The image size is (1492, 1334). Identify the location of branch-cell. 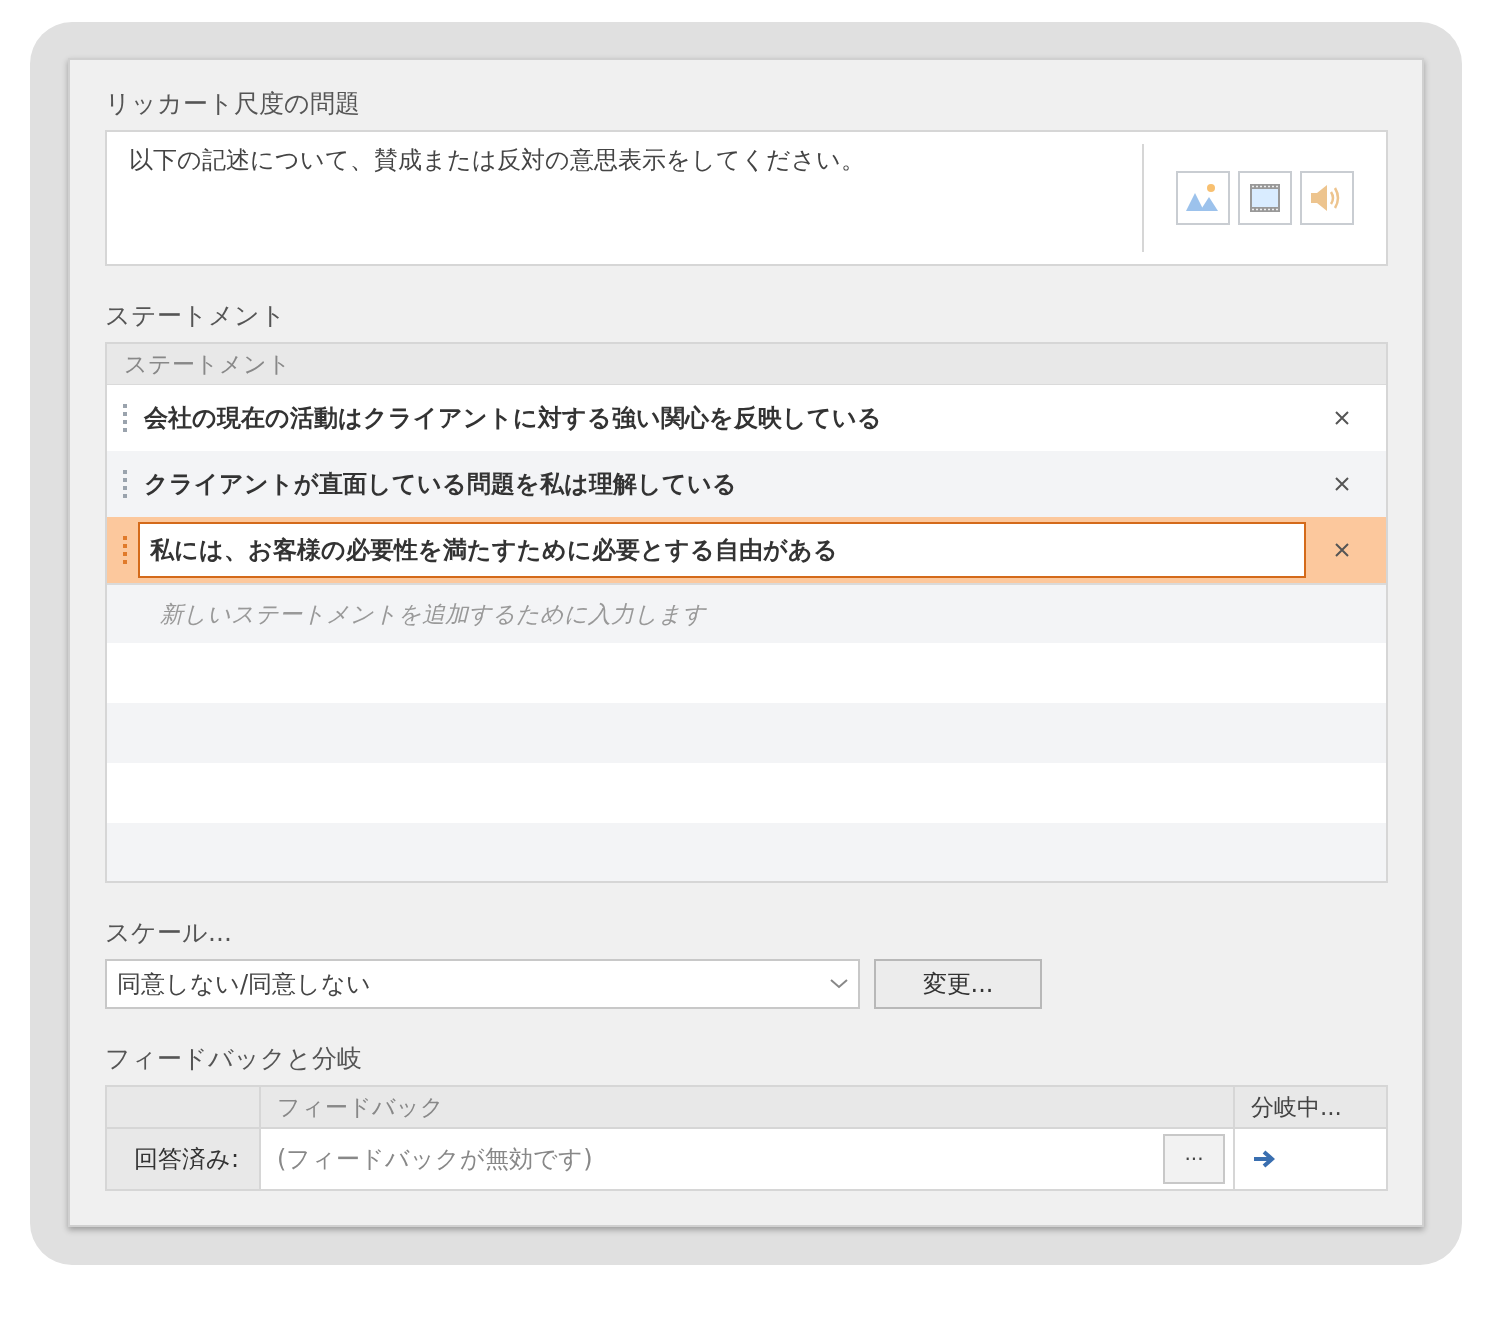
(1310, 1159).